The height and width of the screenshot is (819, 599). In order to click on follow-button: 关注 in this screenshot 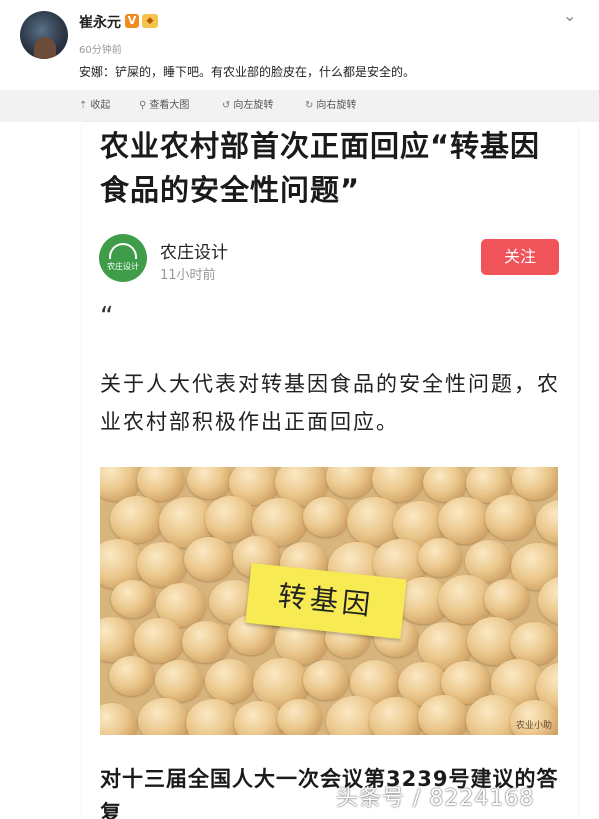, I will do `click(520, 257)`.